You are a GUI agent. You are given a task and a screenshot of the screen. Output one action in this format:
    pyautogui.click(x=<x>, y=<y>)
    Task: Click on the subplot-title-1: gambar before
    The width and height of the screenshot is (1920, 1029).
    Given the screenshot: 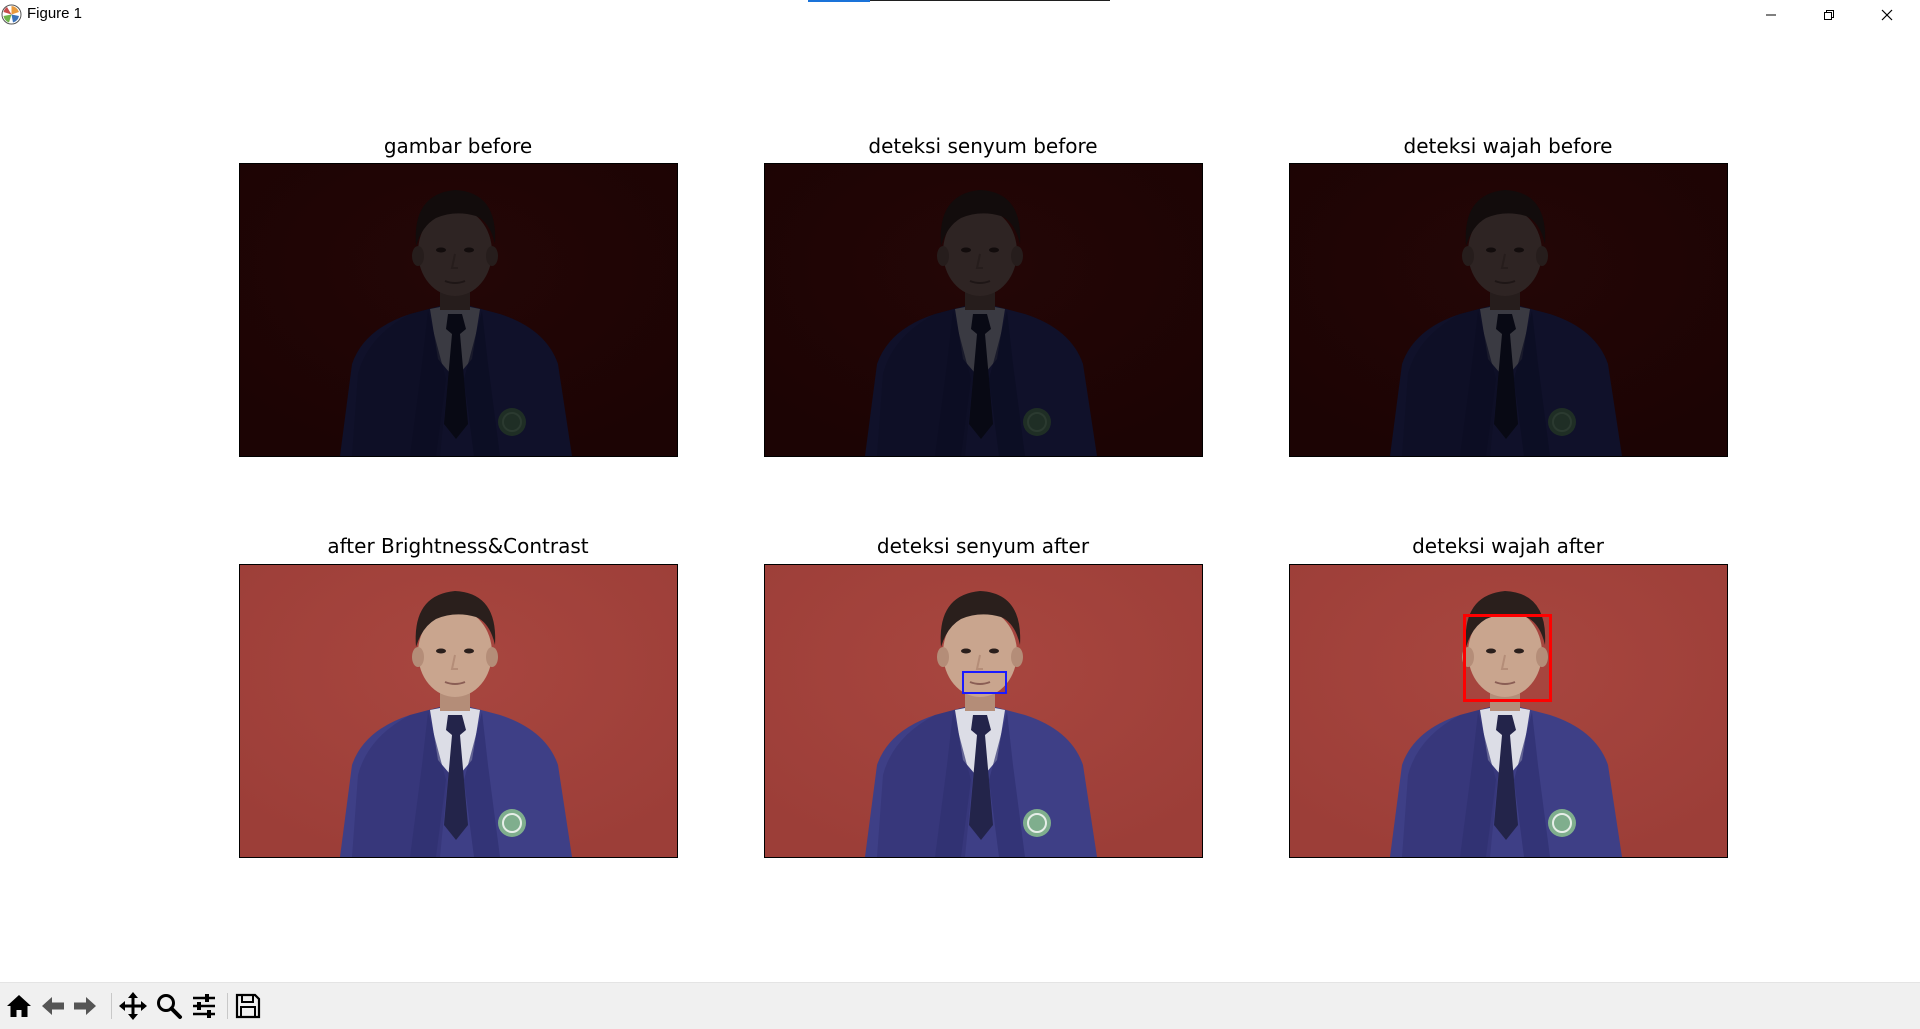 What is the action you would take?
    pyautogui.click(x=458, y=146)
    